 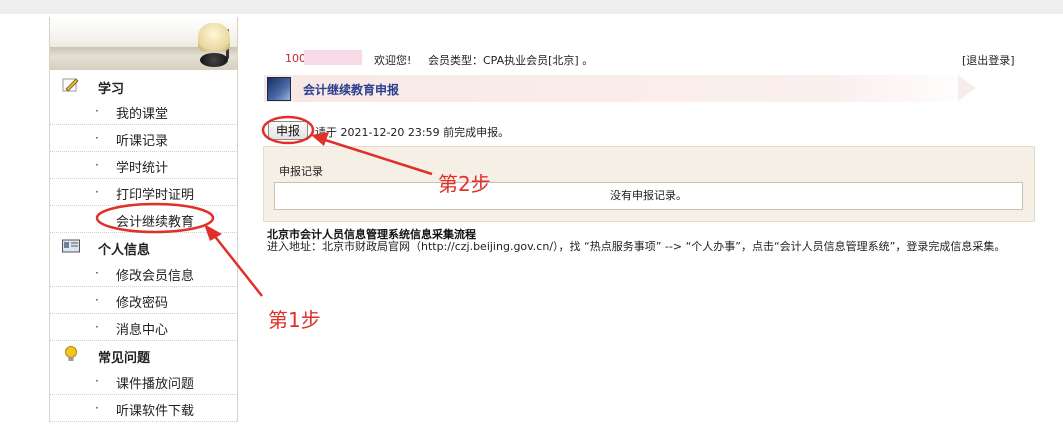 What do you see at coordinates (143, 165) in the screenshot?
I see `sidebar-item-hours-stats: · 学时统计` at bounding box center [143, 165].